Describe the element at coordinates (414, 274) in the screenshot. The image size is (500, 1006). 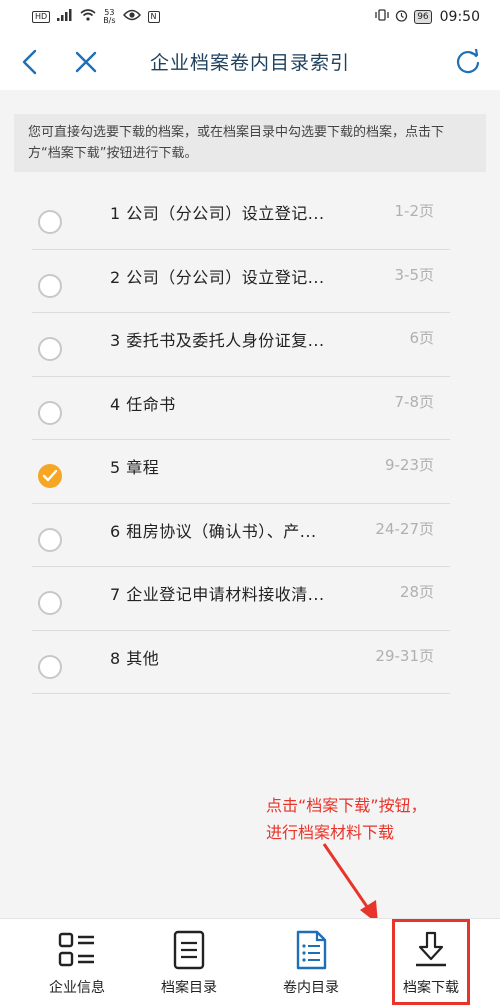
I see `item-pages: 3-5页` at that location.